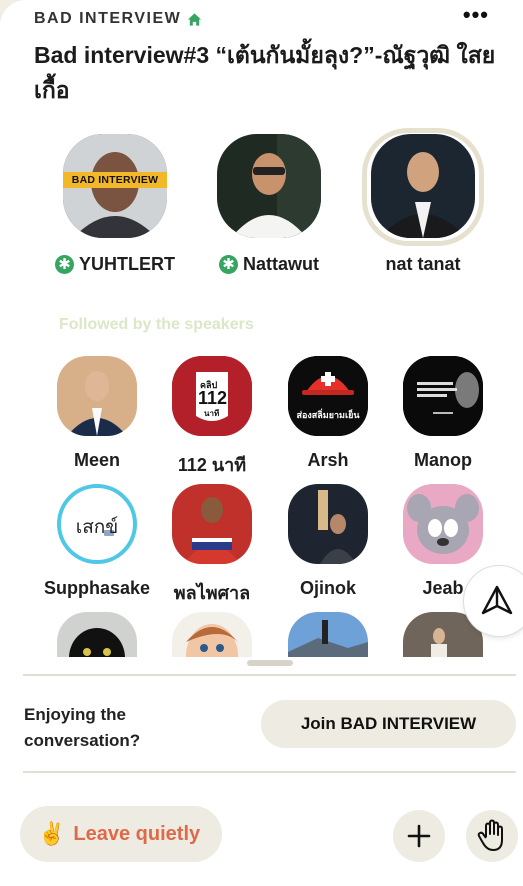 This screenshot has width=523, height=886. Describe the element at coordinates (270, 663) in the screenshot. I see `drag-handle` at that location.